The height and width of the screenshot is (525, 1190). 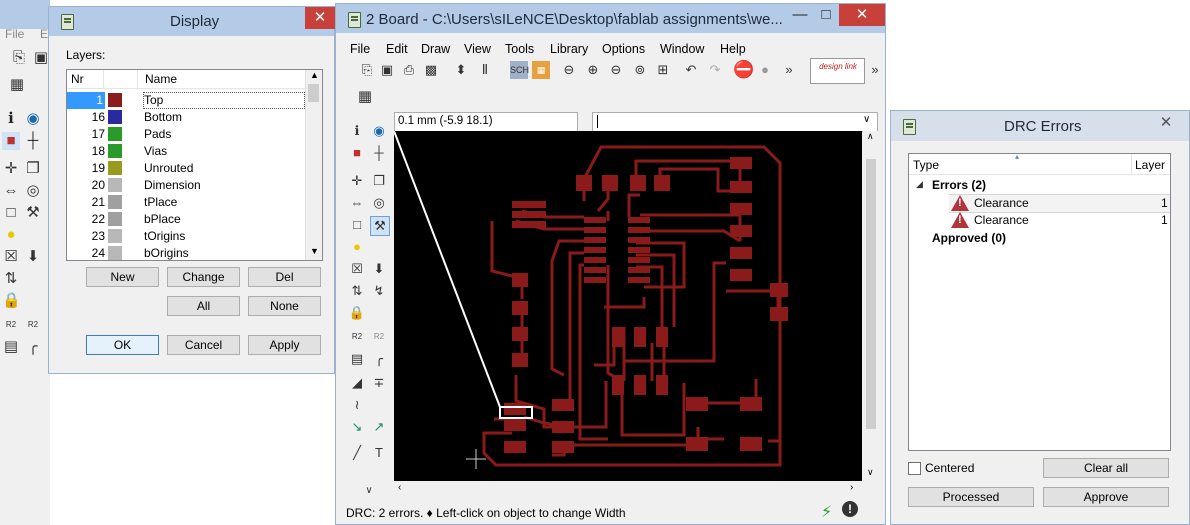 What do you see at coordinates (826, 16) in the screenshot?
I see `board-maximize-button: □` at bounding box center [826, 16].